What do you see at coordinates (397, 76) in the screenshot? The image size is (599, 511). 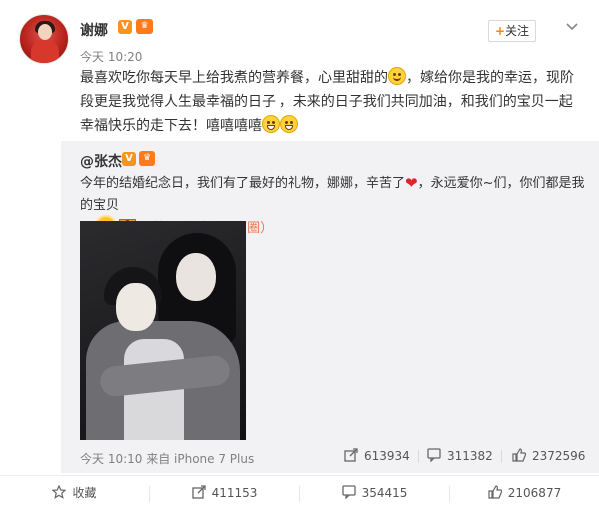 I see `smile-emoji-icon` at bounding box center [397, 76].